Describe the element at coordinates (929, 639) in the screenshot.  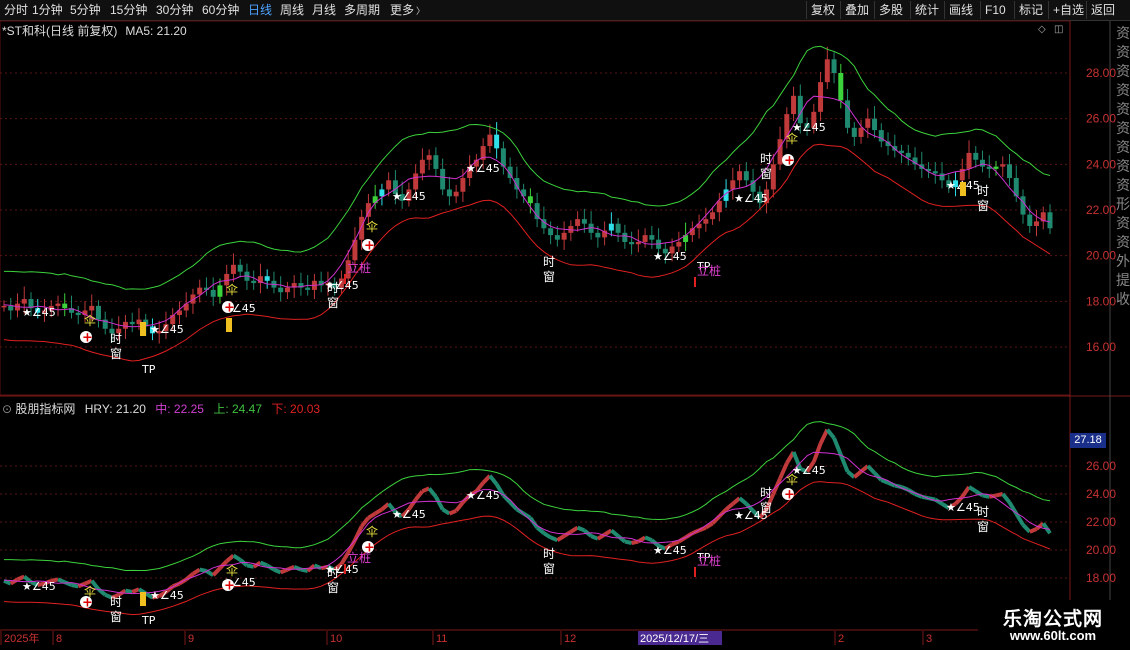
I see `date-axis-label: 3` at that location.